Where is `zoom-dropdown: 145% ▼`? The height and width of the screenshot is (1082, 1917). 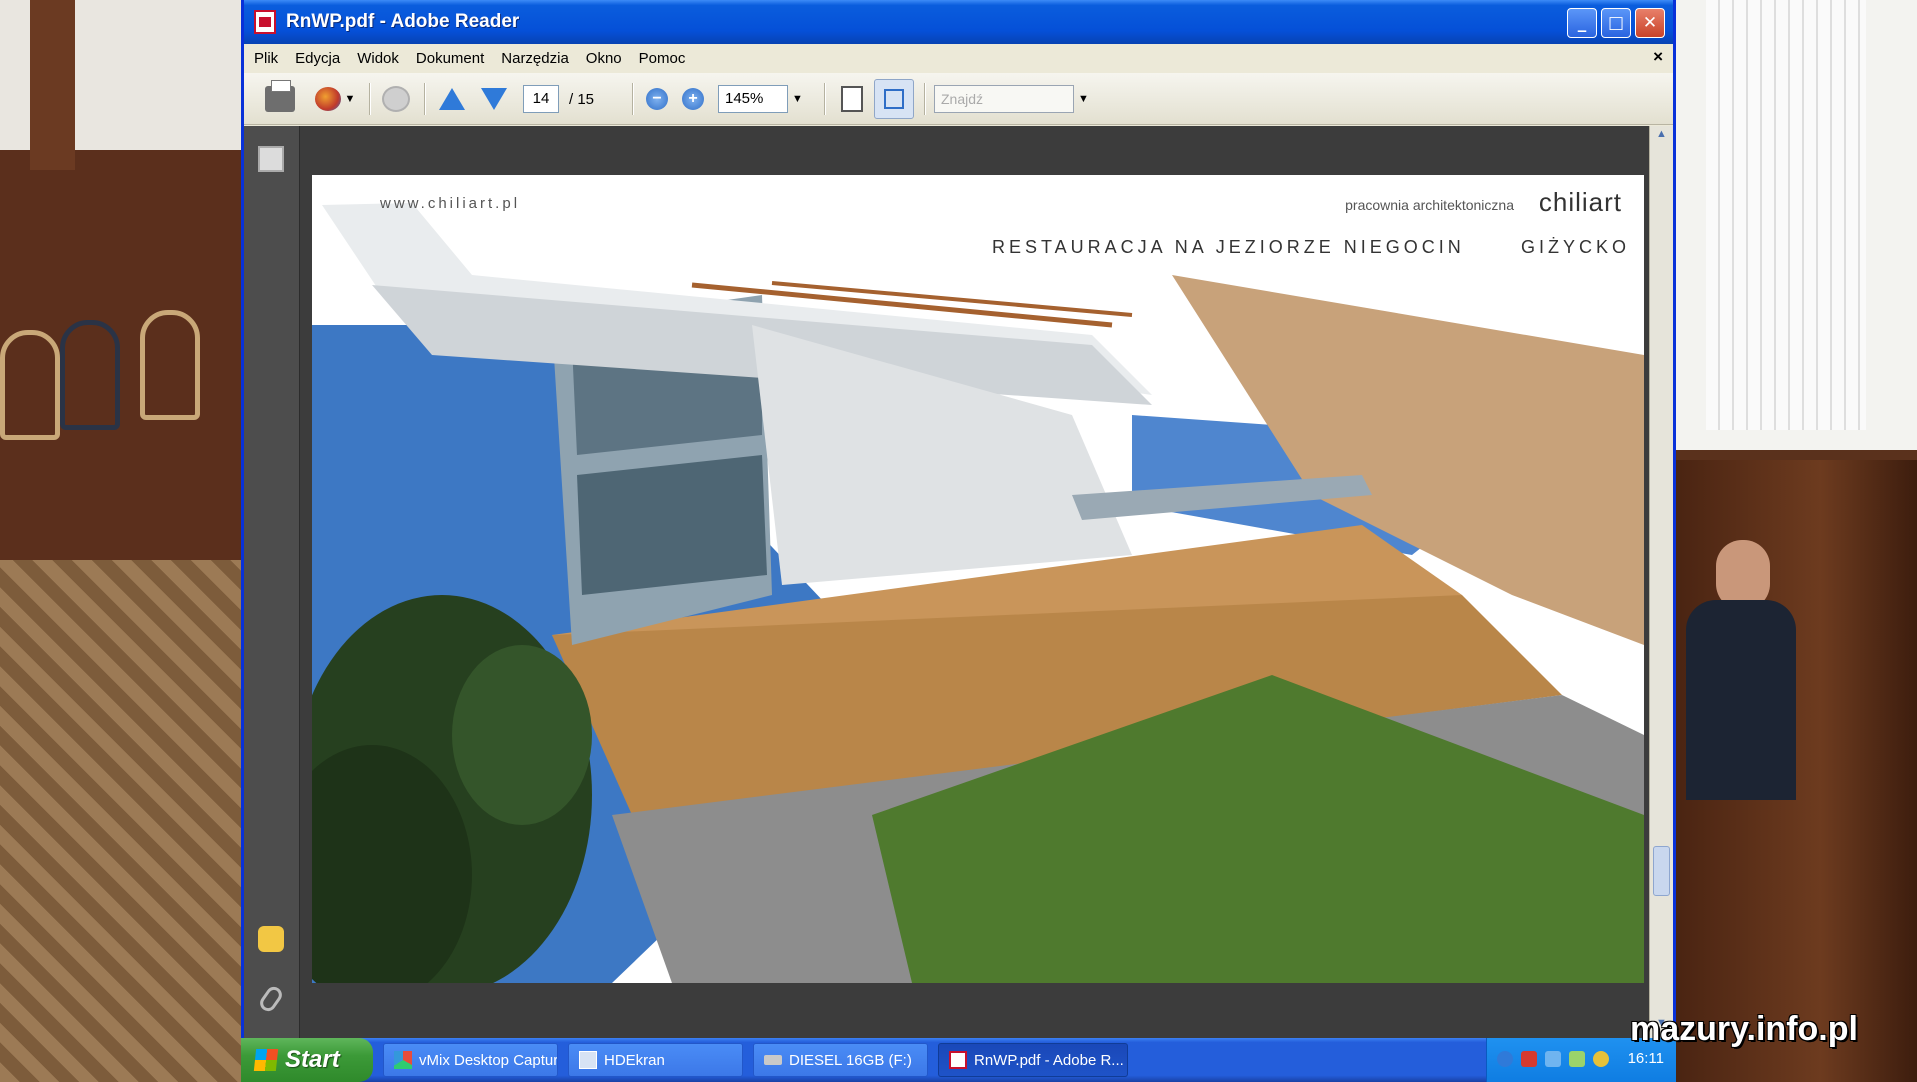
zoom-dropdown: 145% ▼ is located at coordinates (768, 99).